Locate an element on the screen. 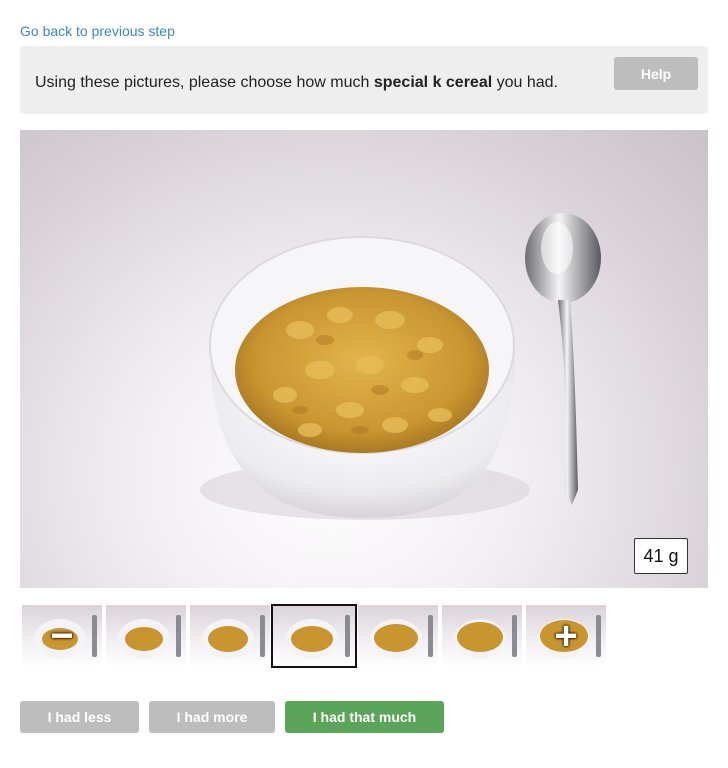  thumbnail-decrease: − is located at coordinates (62, 636).